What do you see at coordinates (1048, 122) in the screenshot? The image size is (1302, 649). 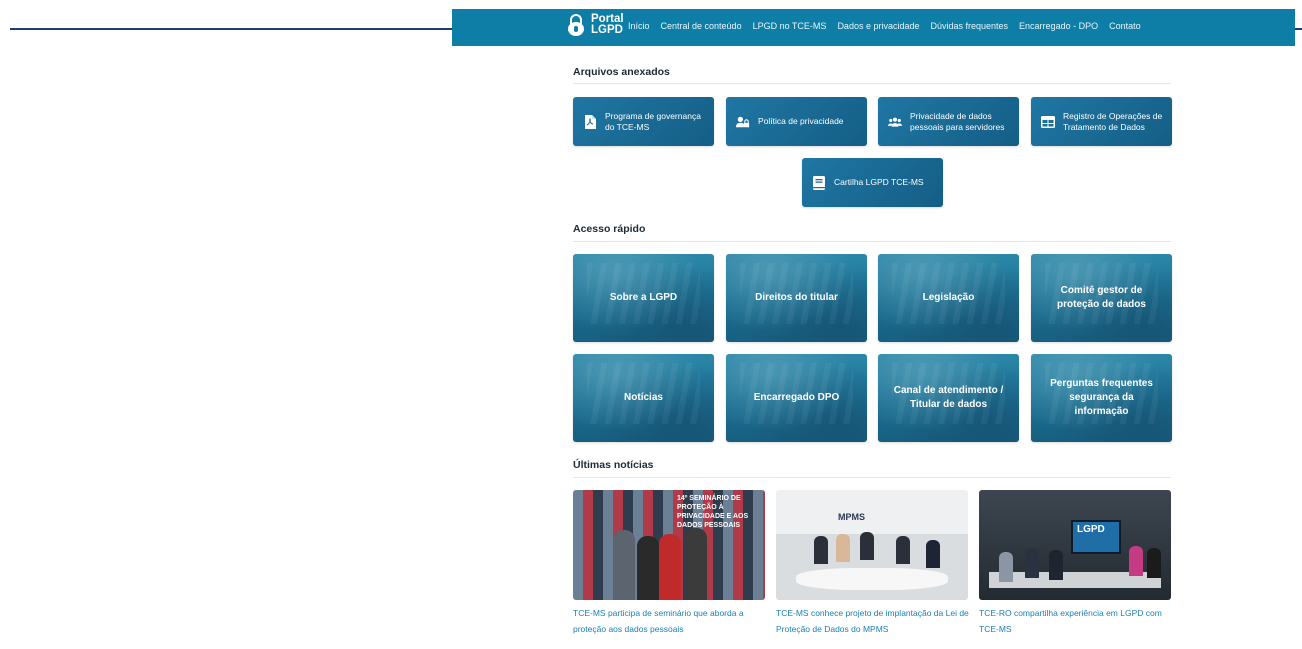 I see `table-icon` at bounding box center [1048, 122].